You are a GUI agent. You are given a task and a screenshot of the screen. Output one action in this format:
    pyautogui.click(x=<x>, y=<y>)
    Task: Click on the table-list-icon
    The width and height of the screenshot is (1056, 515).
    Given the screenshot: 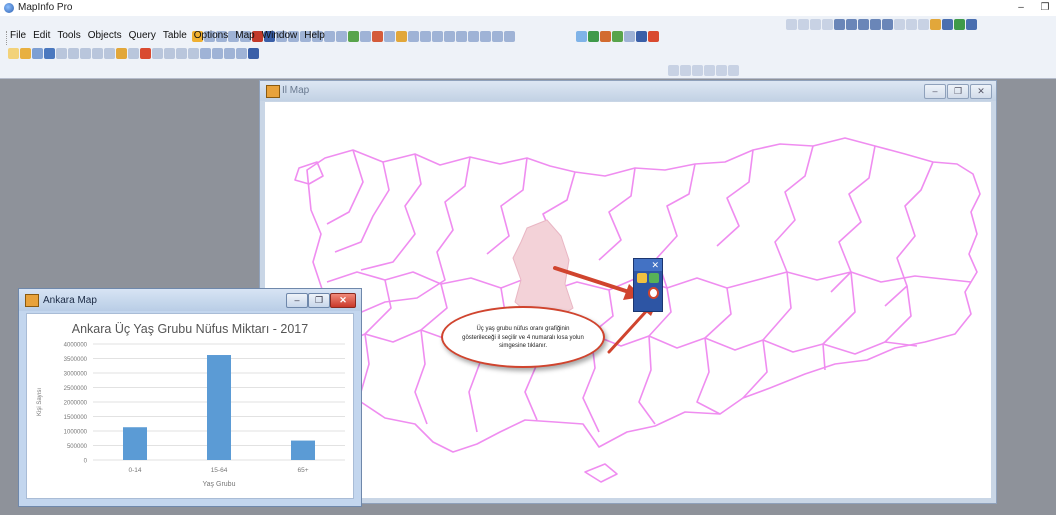 What is the action you would take?
    pyautogui.click(x=217, y=53)
    